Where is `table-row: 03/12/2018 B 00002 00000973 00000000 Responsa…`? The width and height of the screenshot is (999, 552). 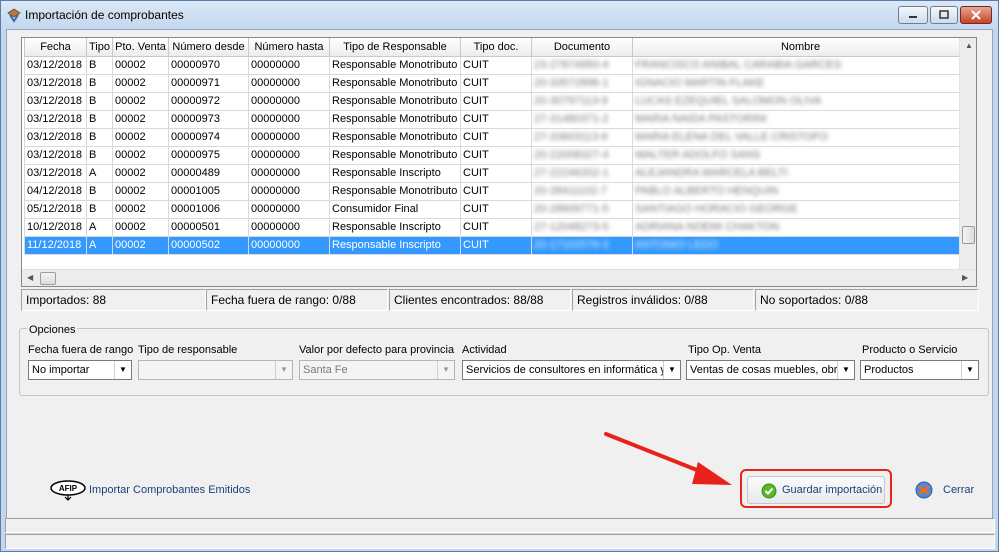
table-row: 03/12/2018 B 00002 00000973 00000000 Responsa… is located at coordinates (496, 119).